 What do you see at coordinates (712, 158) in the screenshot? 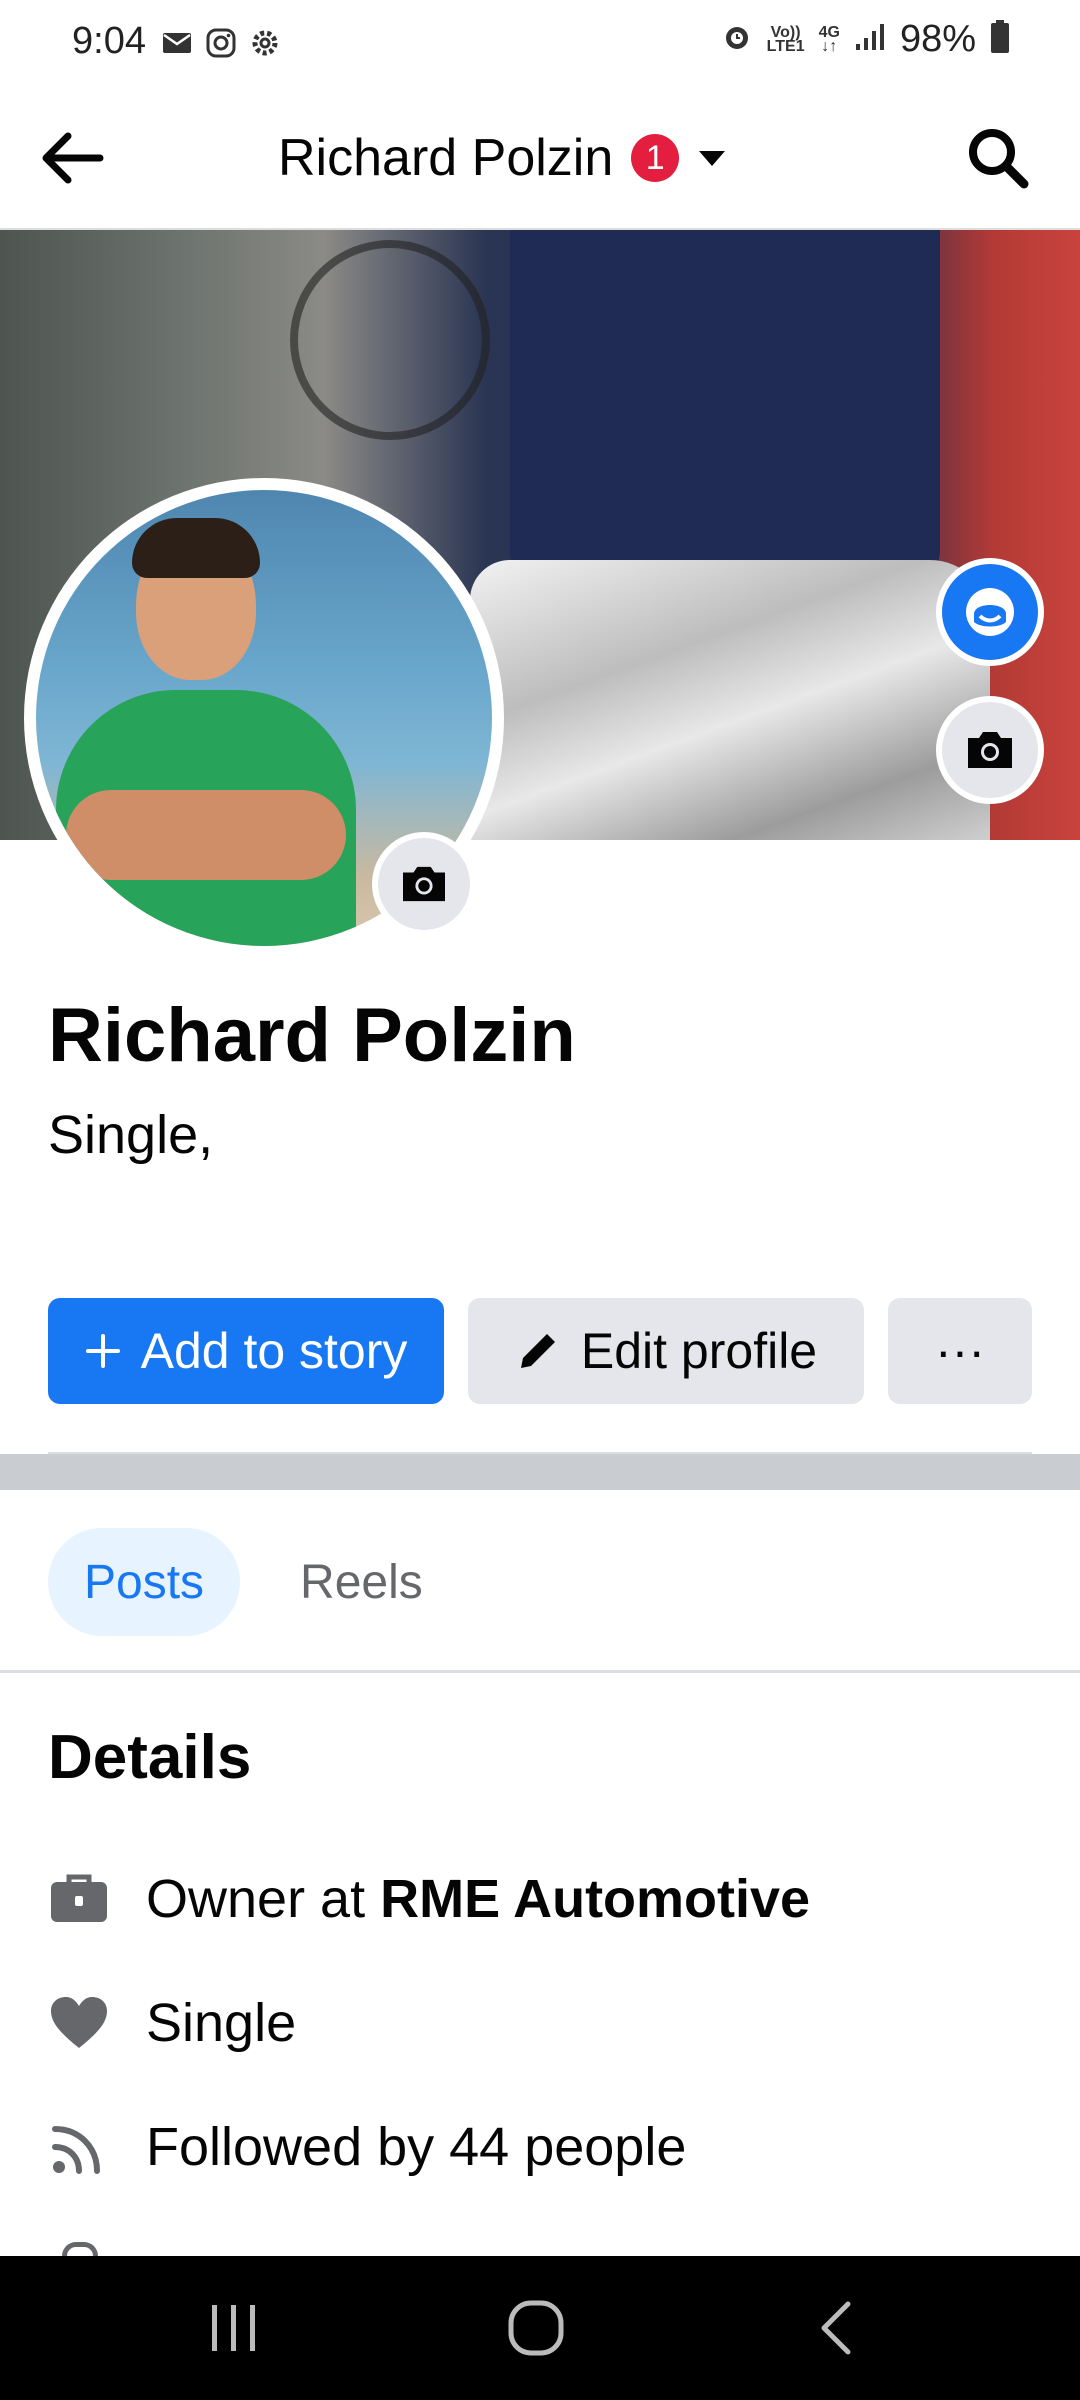
I see `chevron-down-icon` at bounding box center [712, 158].